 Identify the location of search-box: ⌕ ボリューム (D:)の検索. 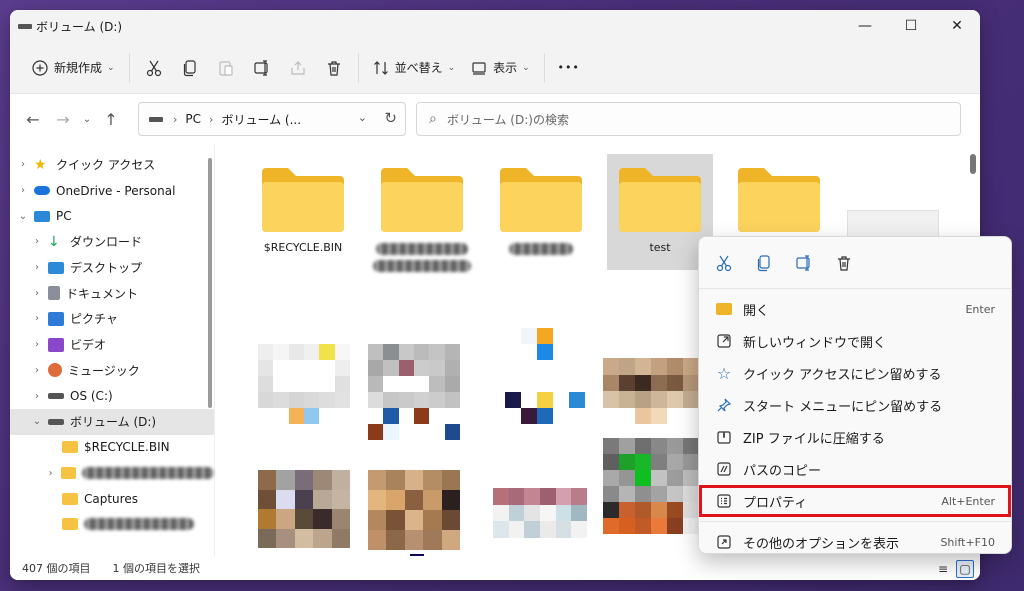
(688, 119).